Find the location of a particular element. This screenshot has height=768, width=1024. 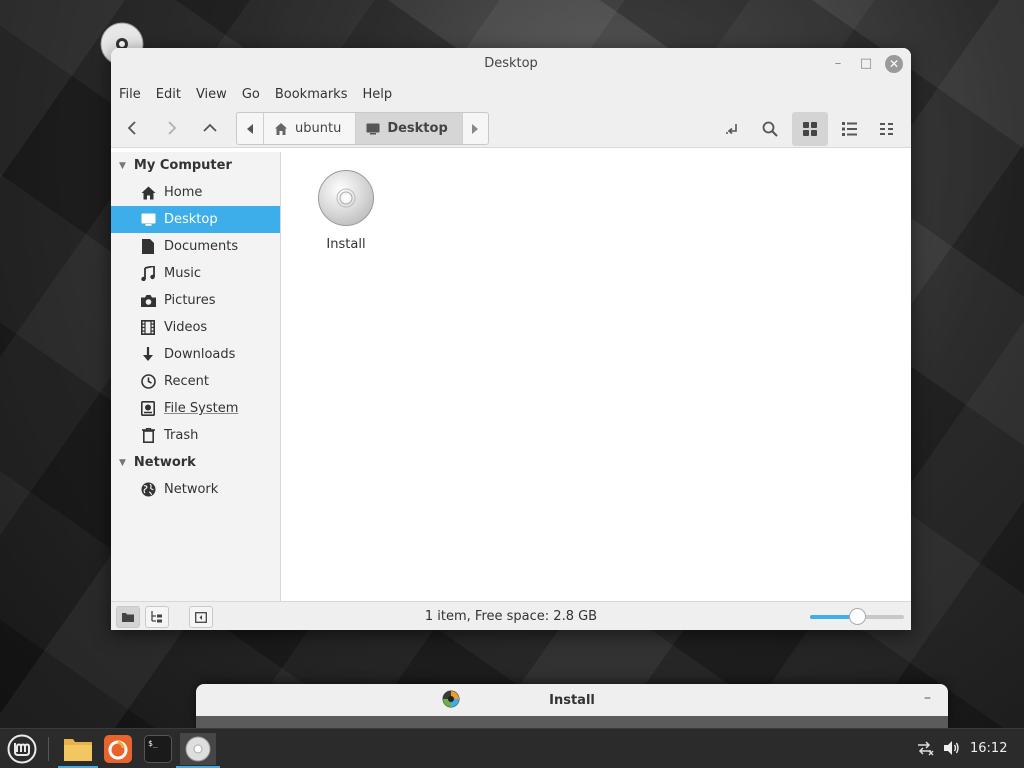

location-entry-icon is located at coordinates (731, 129).